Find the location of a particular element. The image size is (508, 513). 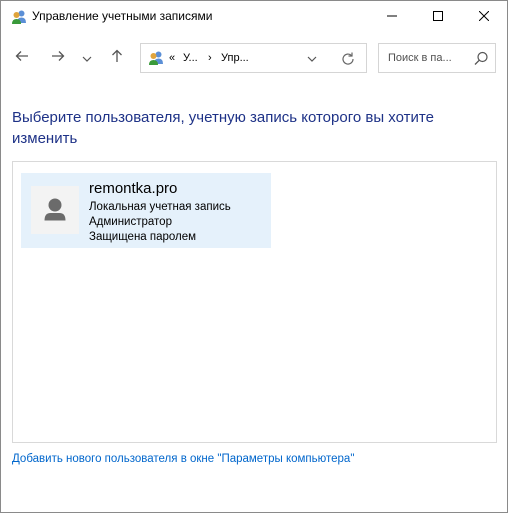

up-button is located at coordinates (117, 58).